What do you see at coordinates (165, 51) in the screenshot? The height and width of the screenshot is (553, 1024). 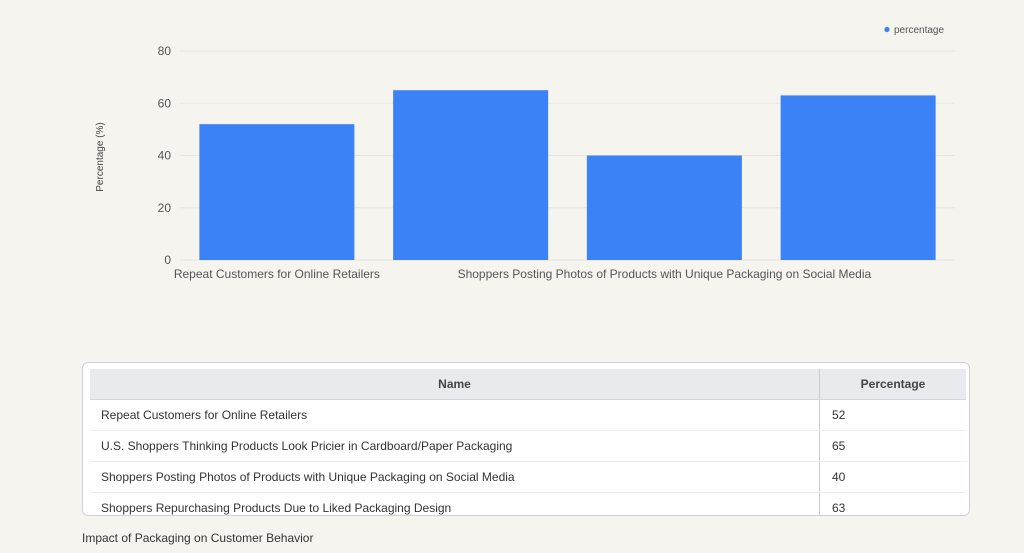 I see `y-tick-label: 80` at bounding box center [165, 51].